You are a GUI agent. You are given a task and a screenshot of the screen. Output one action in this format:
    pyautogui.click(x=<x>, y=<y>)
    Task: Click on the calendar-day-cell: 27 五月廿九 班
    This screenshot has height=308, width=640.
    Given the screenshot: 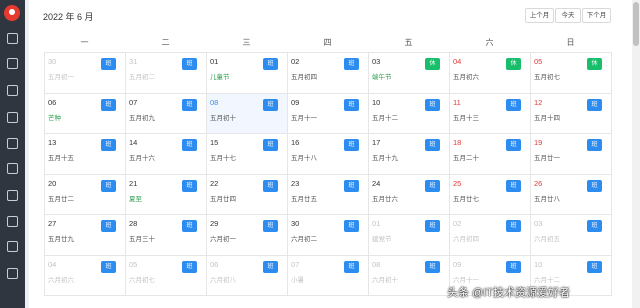 What is the action you would take?
    pyautogui.click(x=85, y=235)
    